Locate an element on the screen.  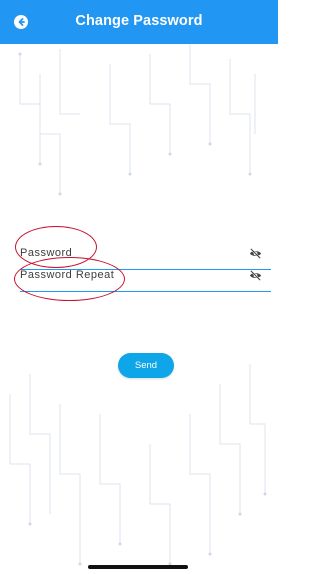
page-title: Change Password is located at coordinates (139, 21).